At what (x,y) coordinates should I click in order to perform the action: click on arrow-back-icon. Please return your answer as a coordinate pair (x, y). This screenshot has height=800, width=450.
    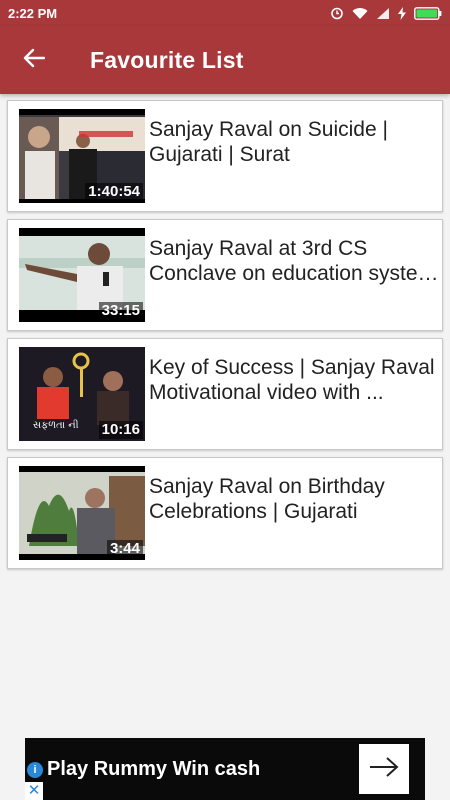
    Looking at the image, I should click on (34, 60).